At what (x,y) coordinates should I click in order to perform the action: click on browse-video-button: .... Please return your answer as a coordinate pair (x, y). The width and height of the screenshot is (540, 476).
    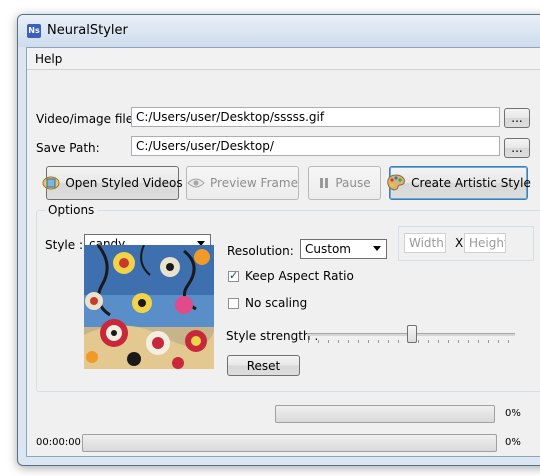
    Looking at the image, I should click on (517, 118).